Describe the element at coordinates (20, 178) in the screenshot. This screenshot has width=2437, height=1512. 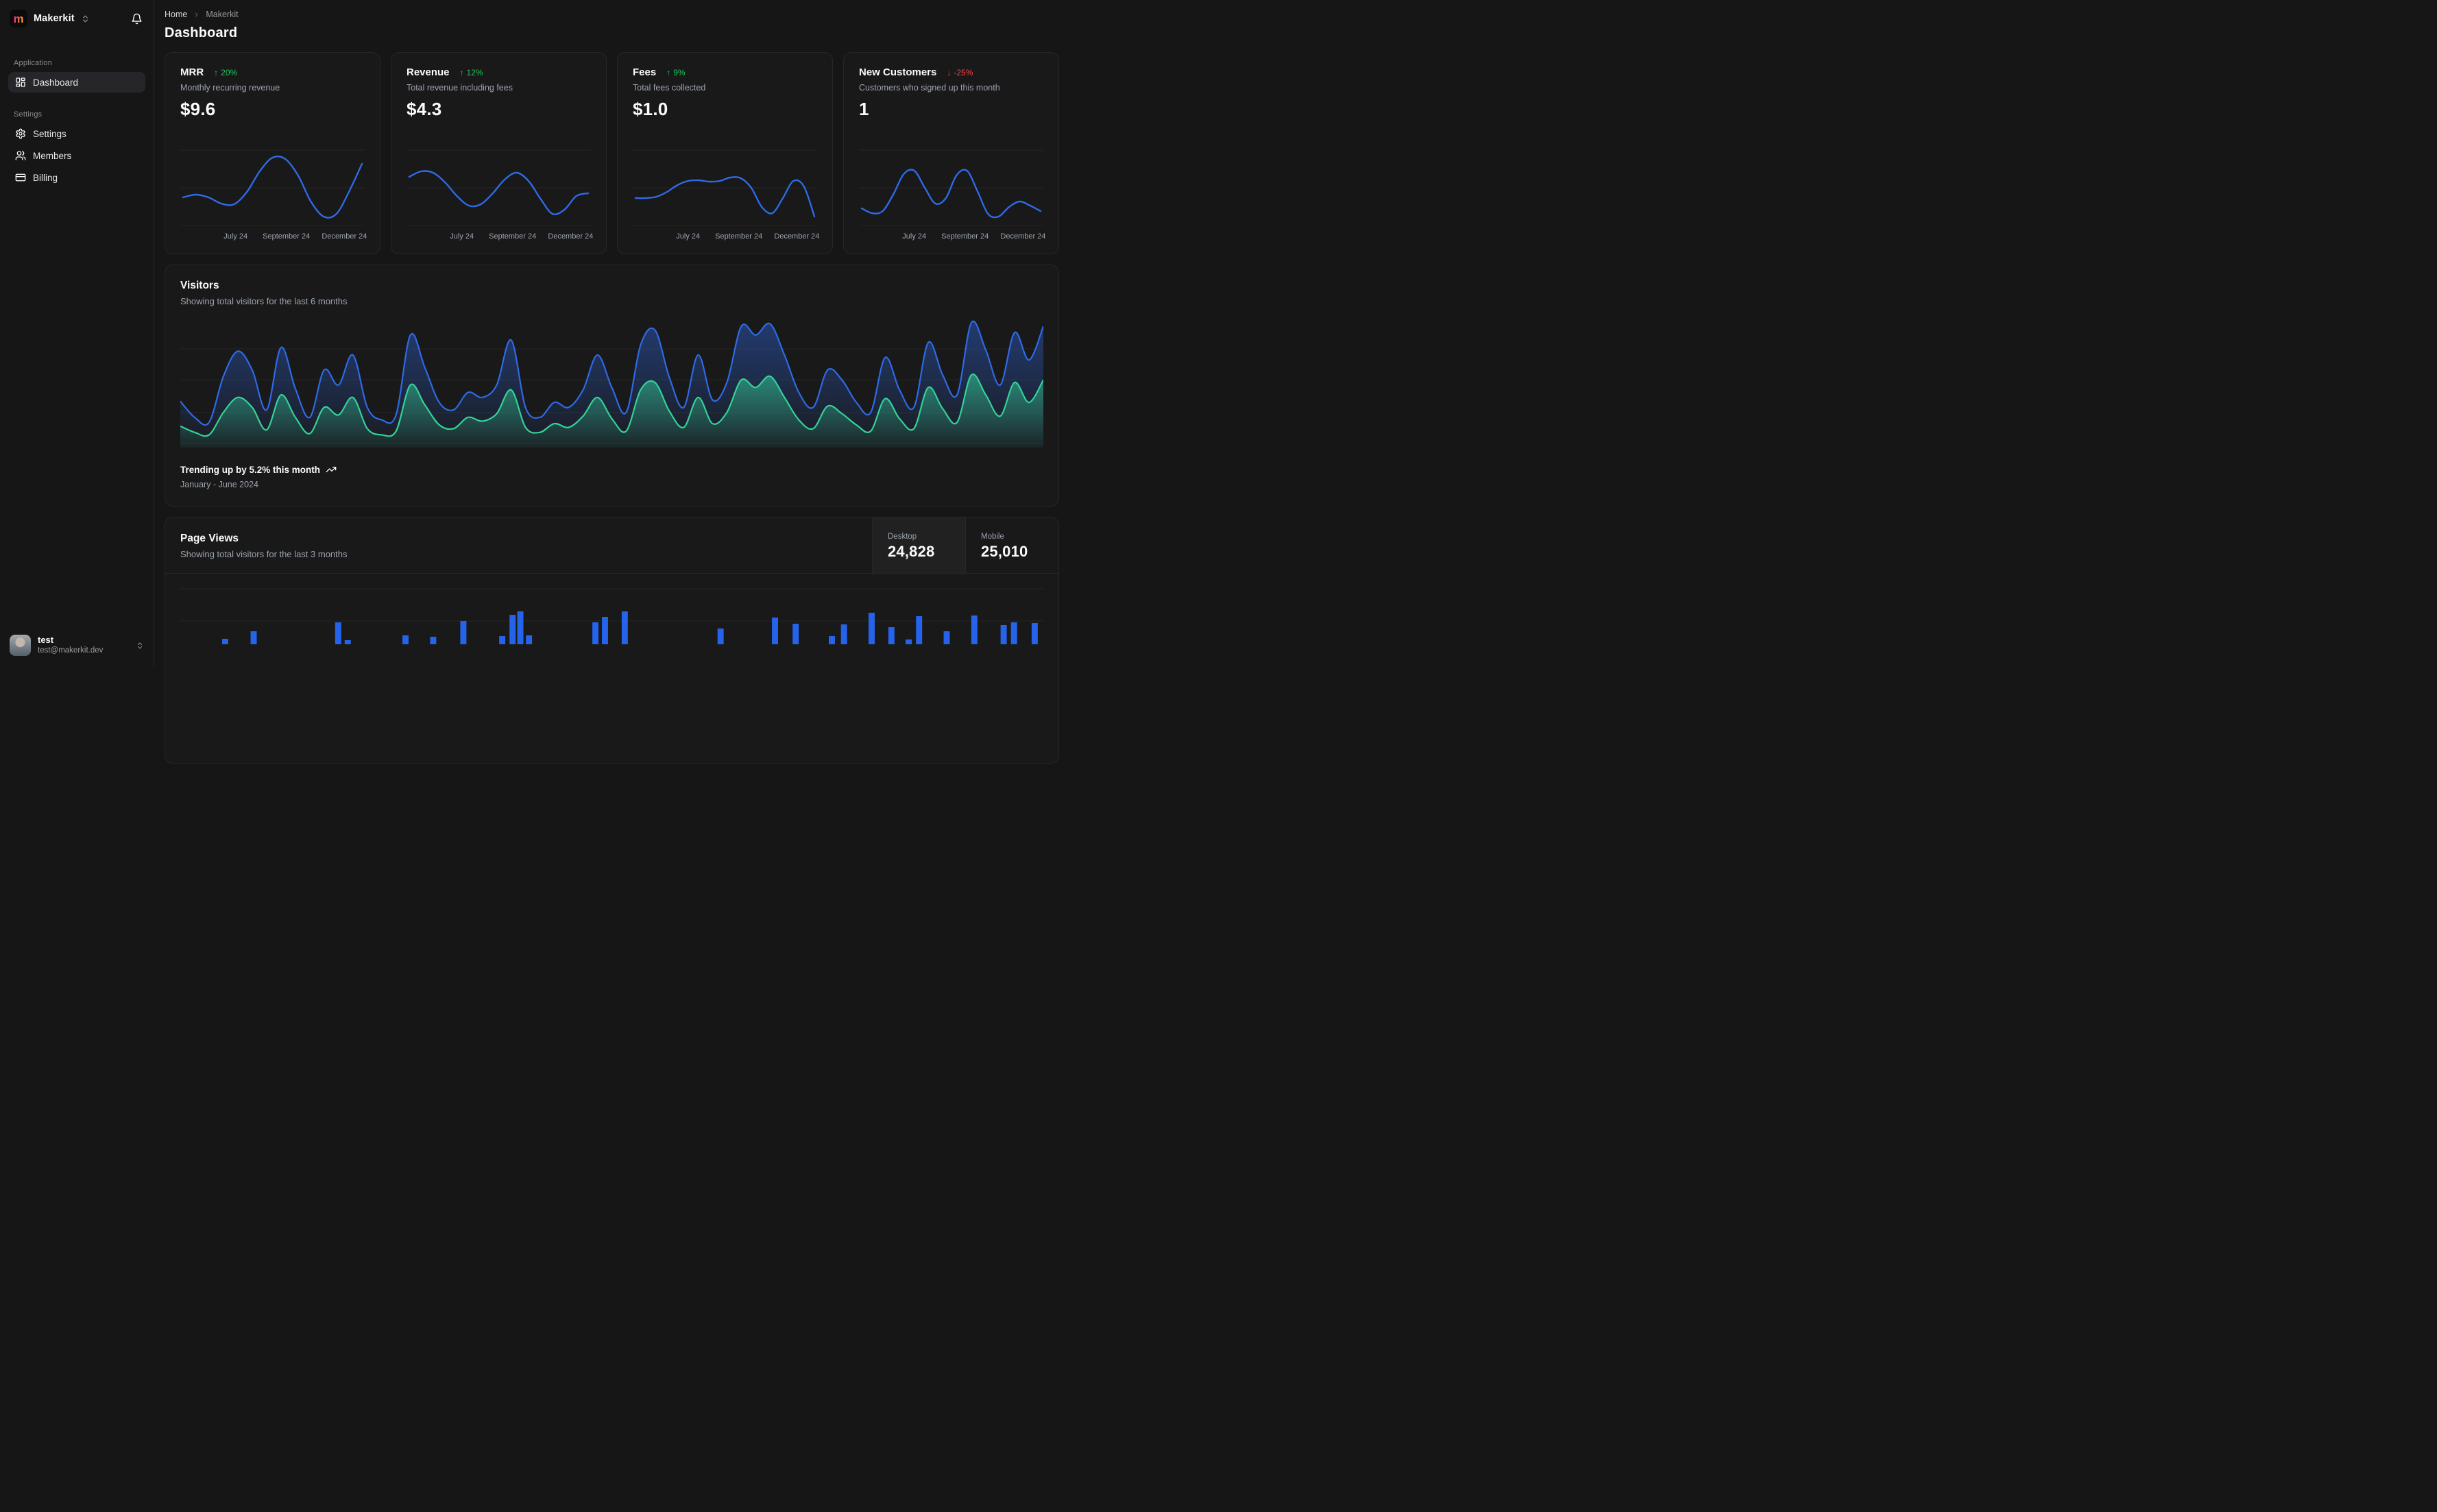
I see `billing-icon` at that location.